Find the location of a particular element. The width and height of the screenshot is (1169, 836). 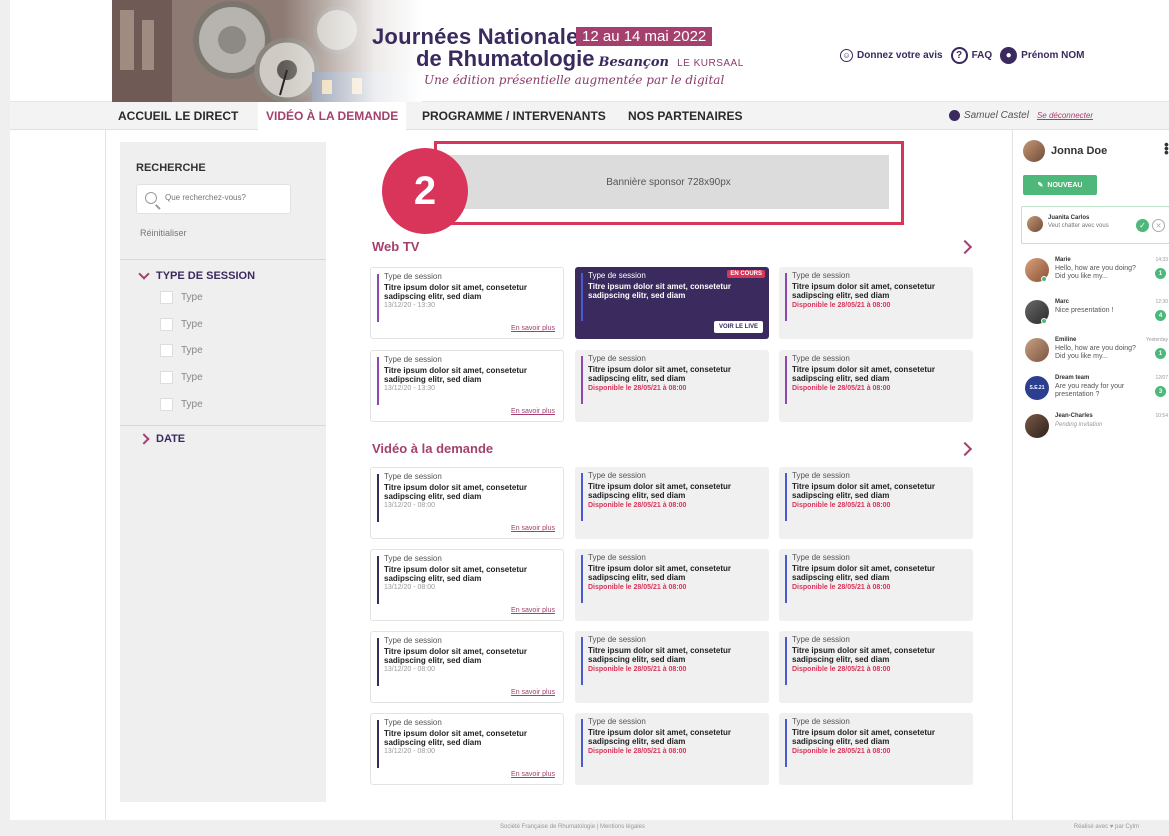

nav-item-accueil: ACCUEIL is located at coordinates (144, 116).